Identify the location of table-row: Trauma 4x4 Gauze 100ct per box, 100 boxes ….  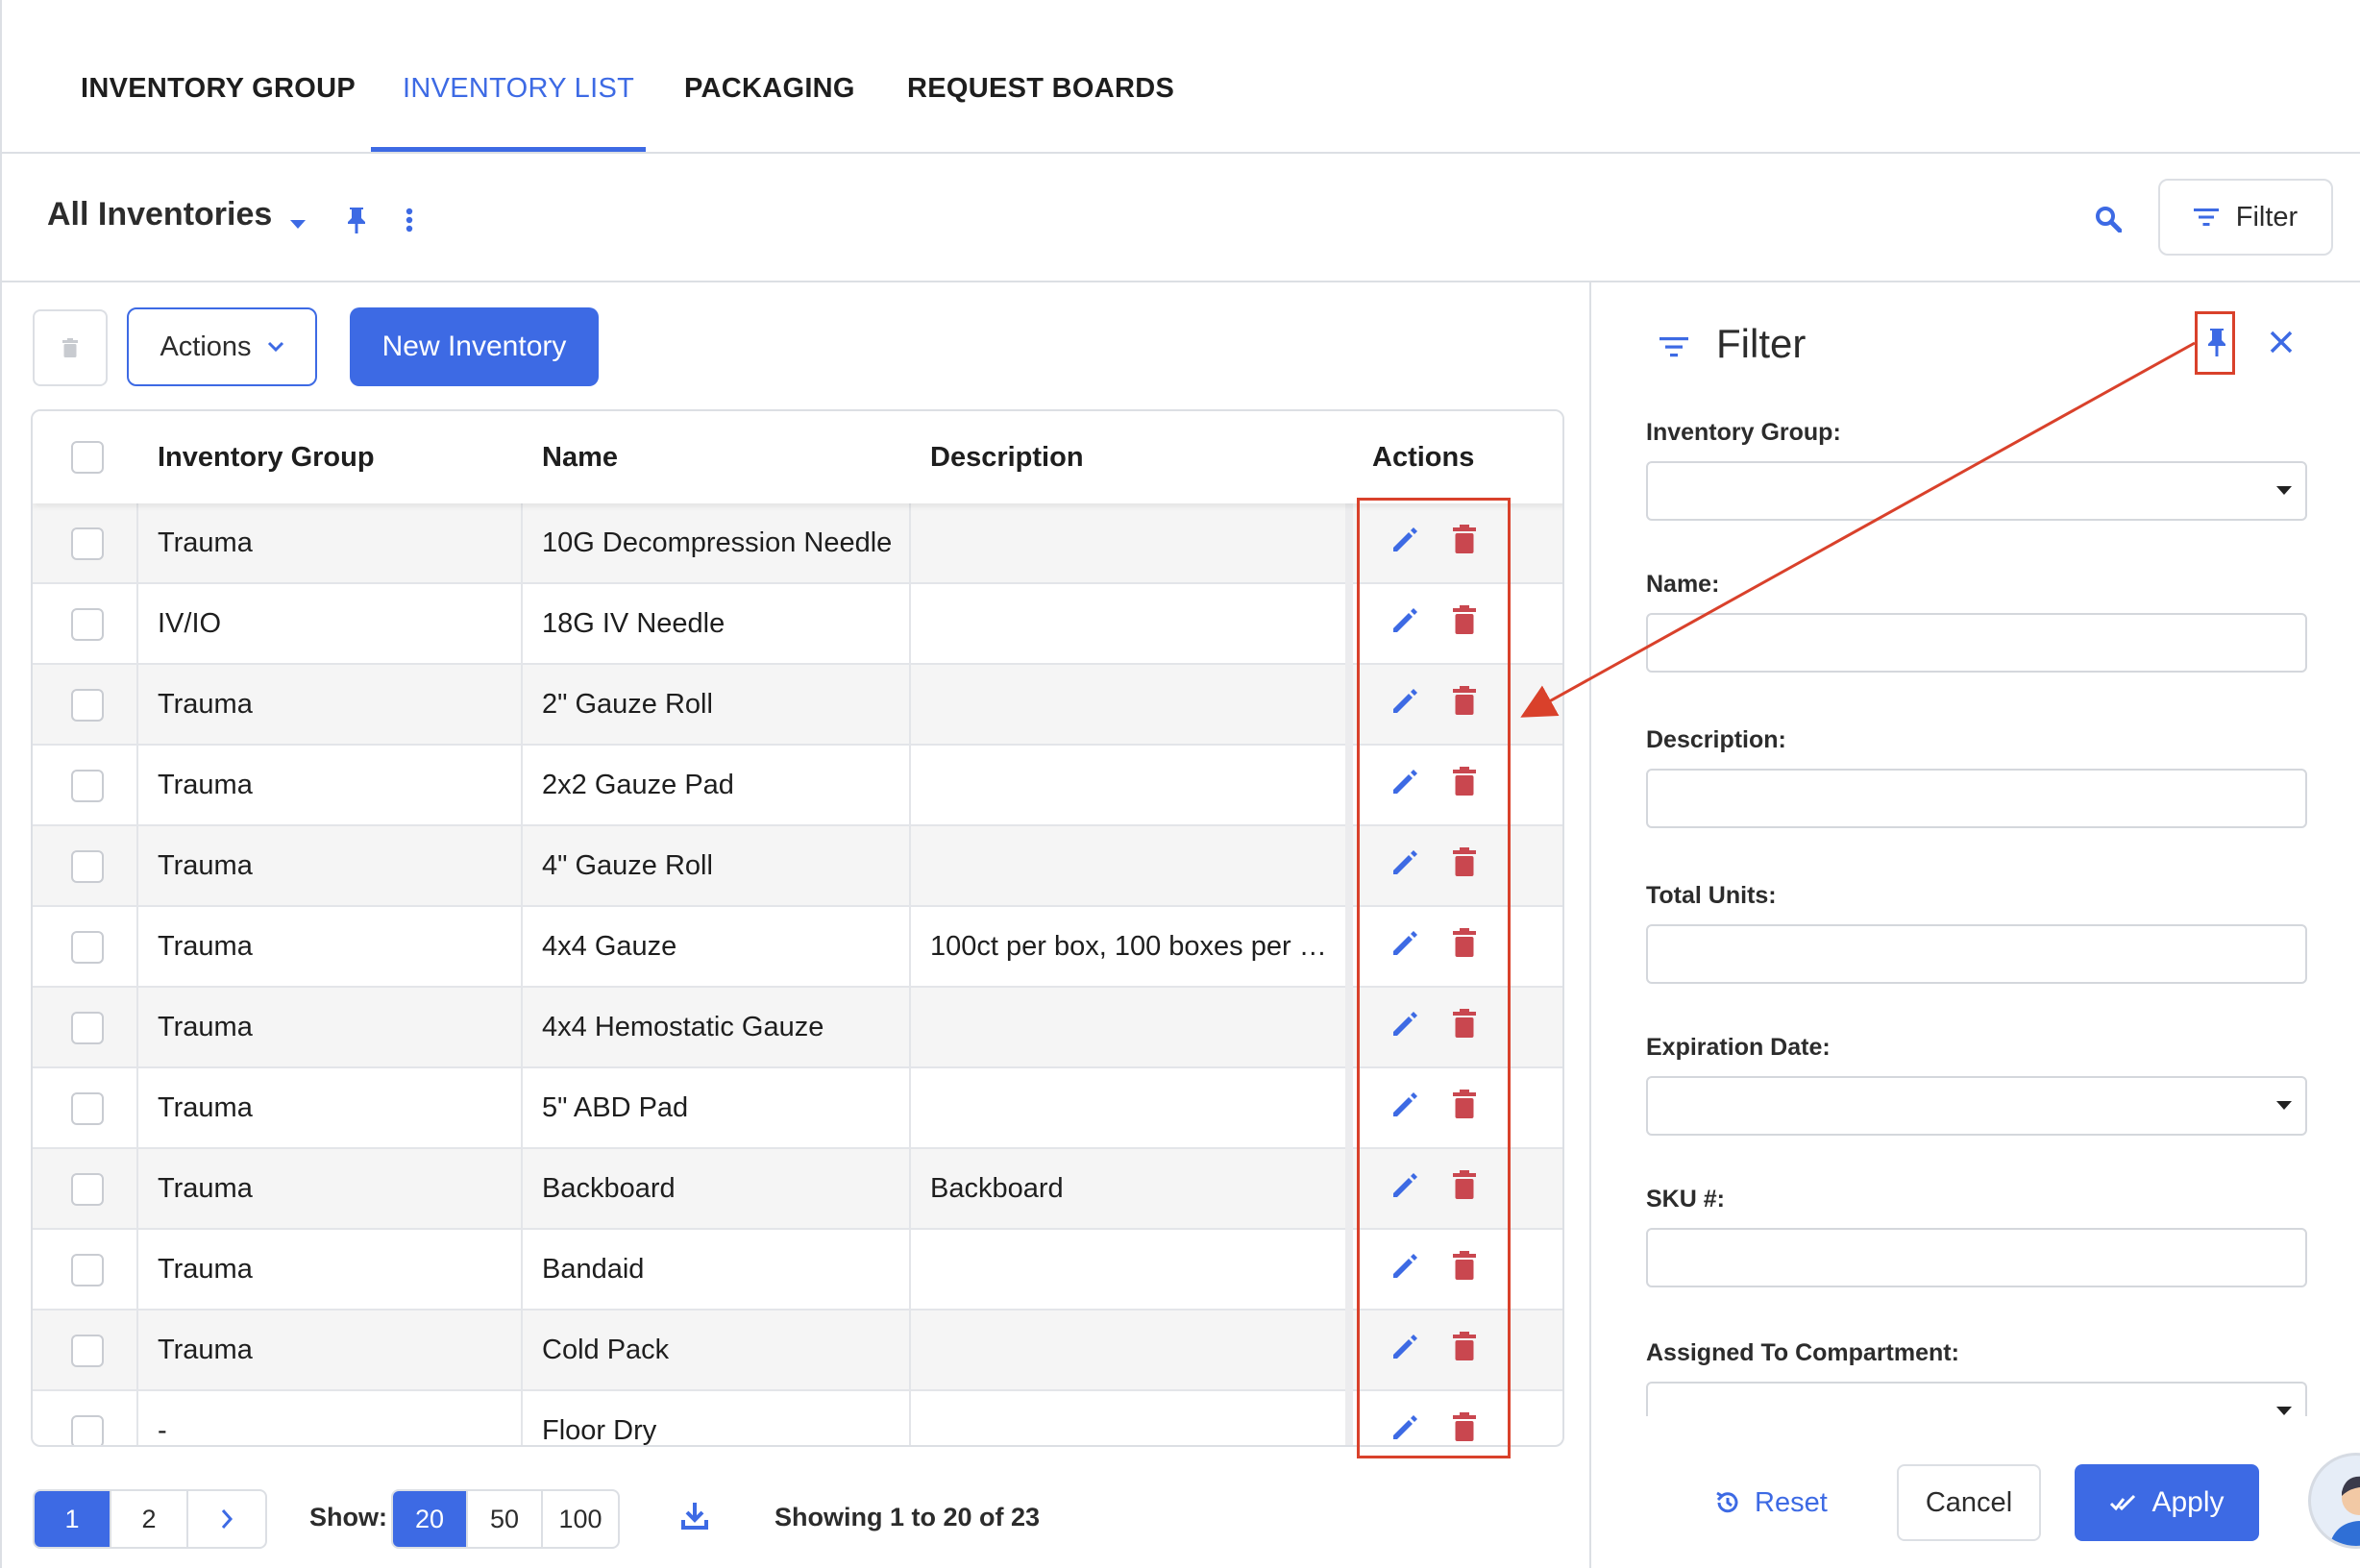
(797, 948).